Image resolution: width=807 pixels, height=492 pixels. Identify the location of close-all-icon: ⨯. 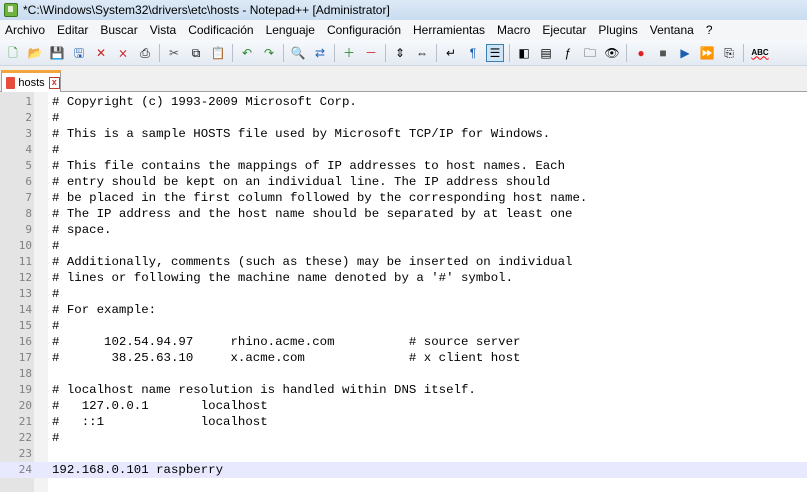
(123, 53).